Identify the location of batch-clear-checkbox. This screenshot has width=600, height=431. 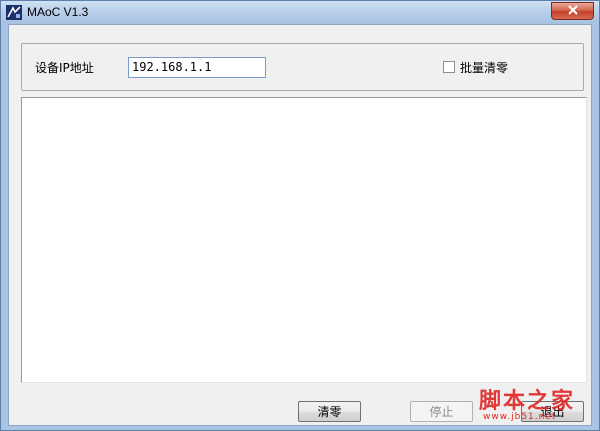
(449, 67).